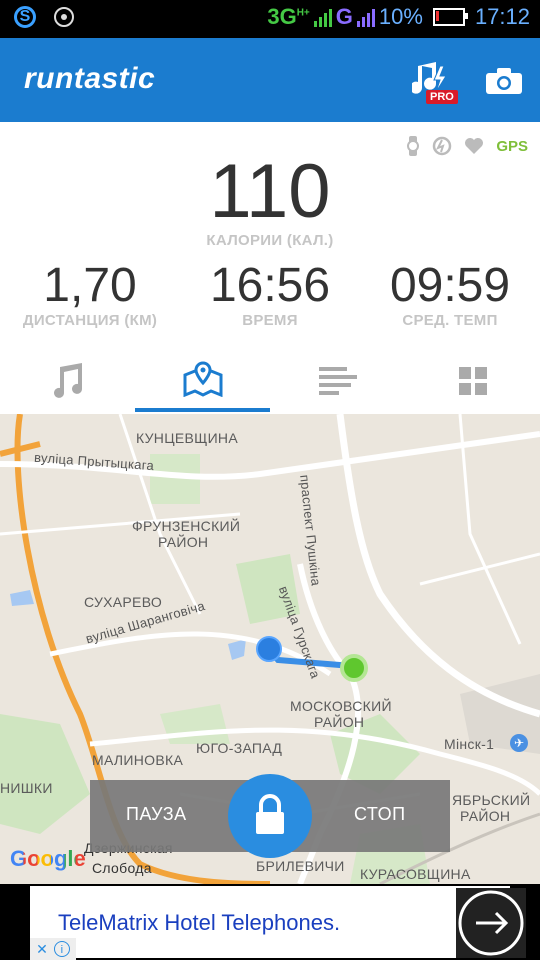  What do you see at coordinates (187, 438) in the screenshot?
I see `map-label: КУНЦЕВЩИНА` at bounding box center [187, 438].